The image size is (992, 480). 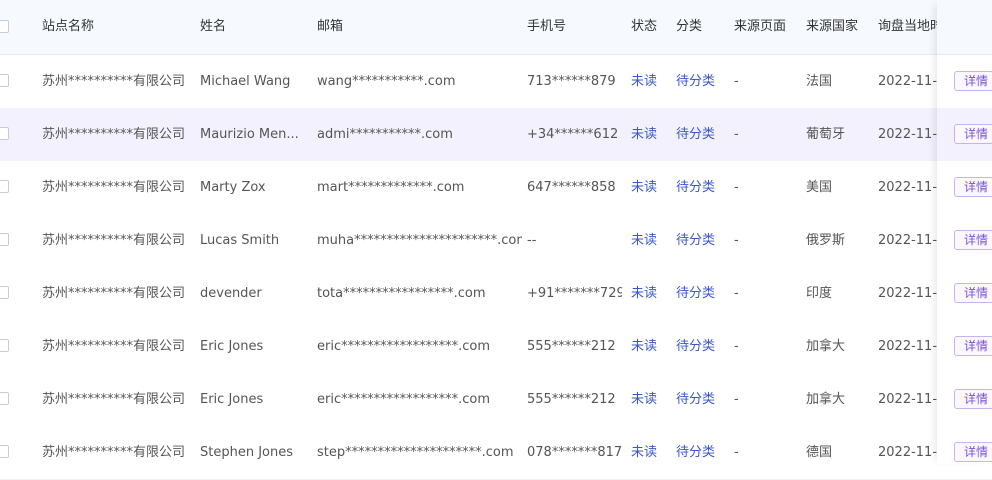 What do you see at coordinates (415, 452) in the screenshot?
I see `cell-email: step*********************.com` at bounding box center [415, 452].